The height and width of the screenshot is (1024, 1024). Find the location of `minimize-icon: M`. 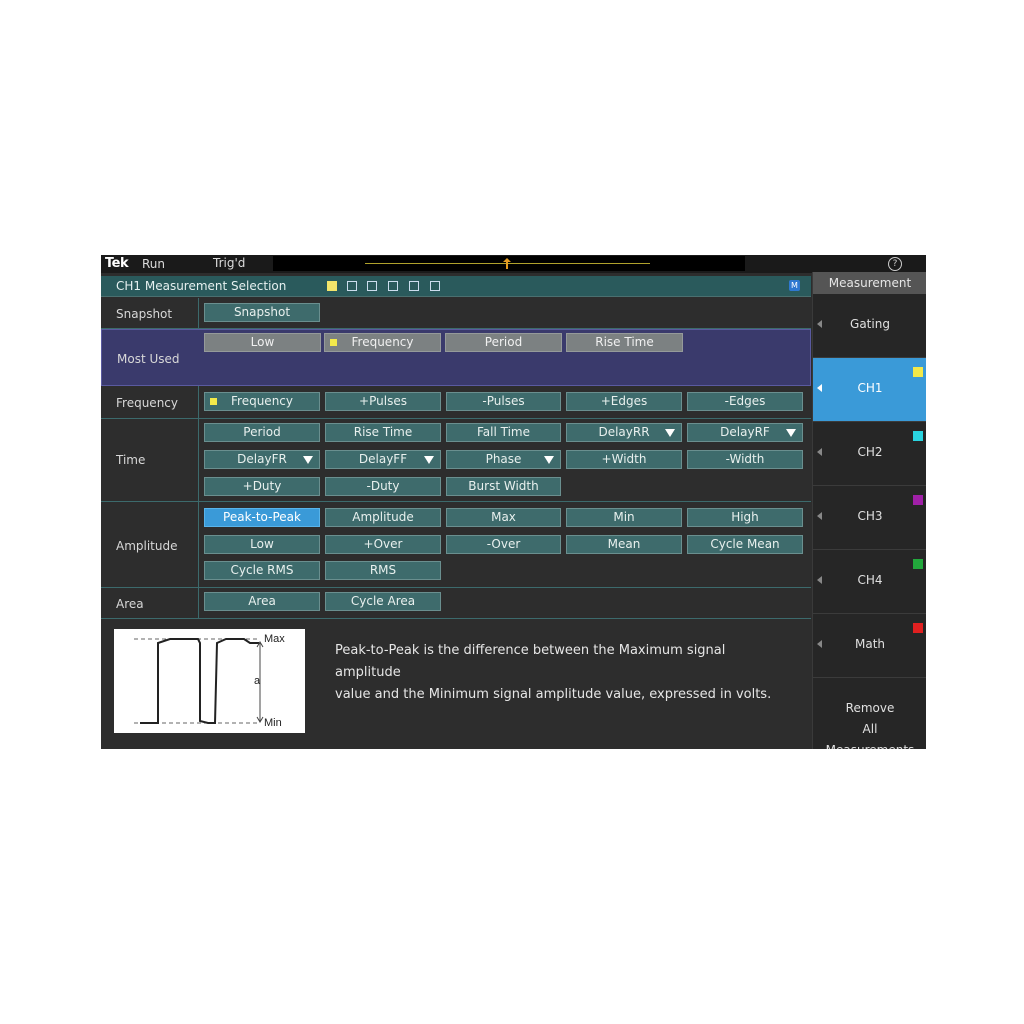

minimize-icon: M is located at coordinates (794, 285).